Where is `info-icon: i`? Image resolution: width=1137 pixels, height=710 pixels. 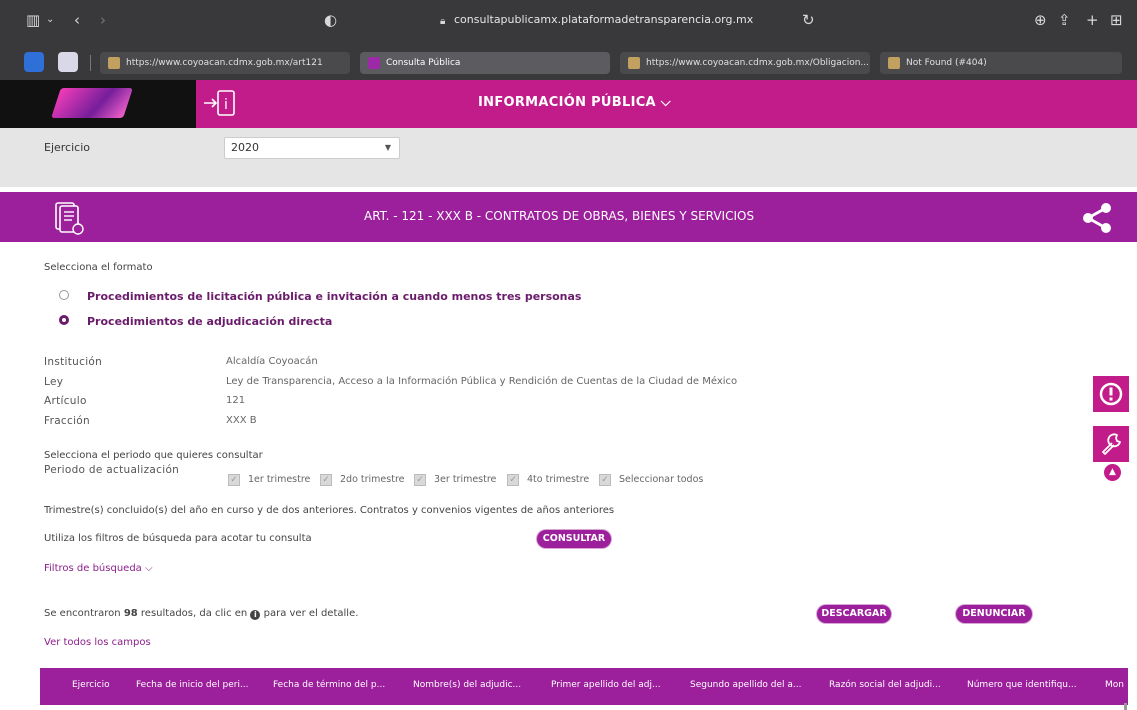 info-icon: i is located at coordinates (255, 615).